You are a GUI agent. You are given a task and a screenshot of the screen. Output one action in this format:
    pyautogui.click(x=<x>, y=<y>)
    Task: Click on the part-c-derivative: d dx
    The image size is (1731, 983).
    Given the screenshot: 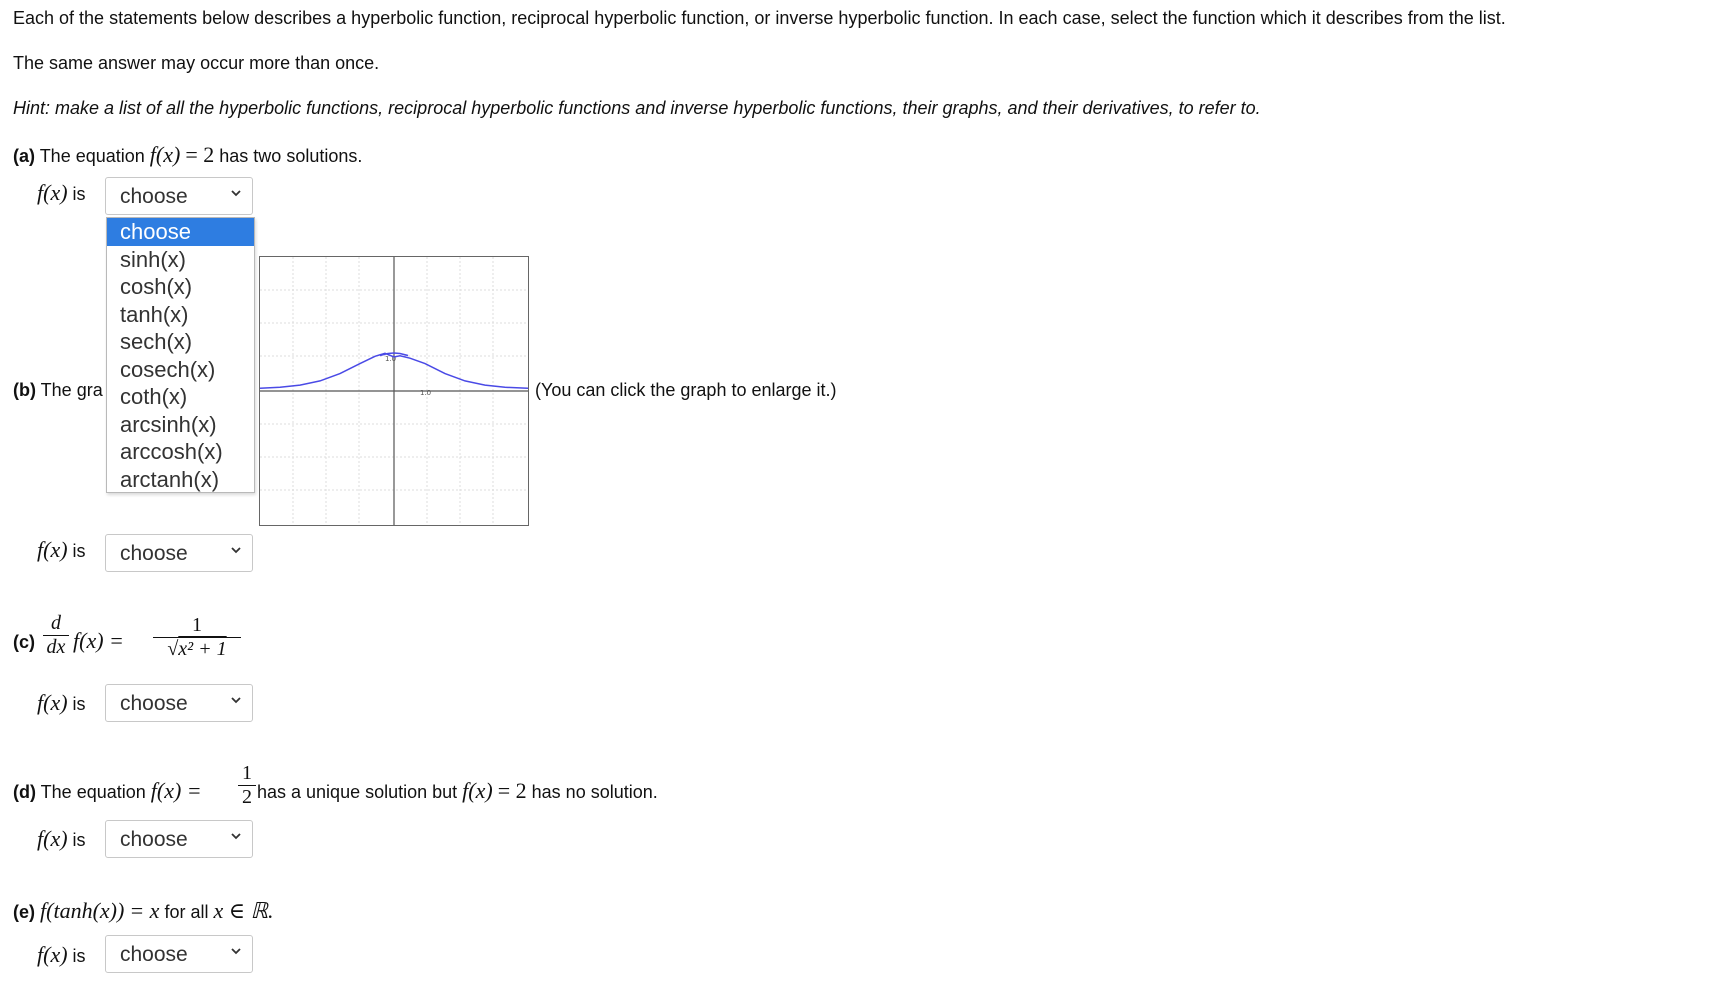 What is the action you would take?
    pyautogui.click(x=56, y=635)
    